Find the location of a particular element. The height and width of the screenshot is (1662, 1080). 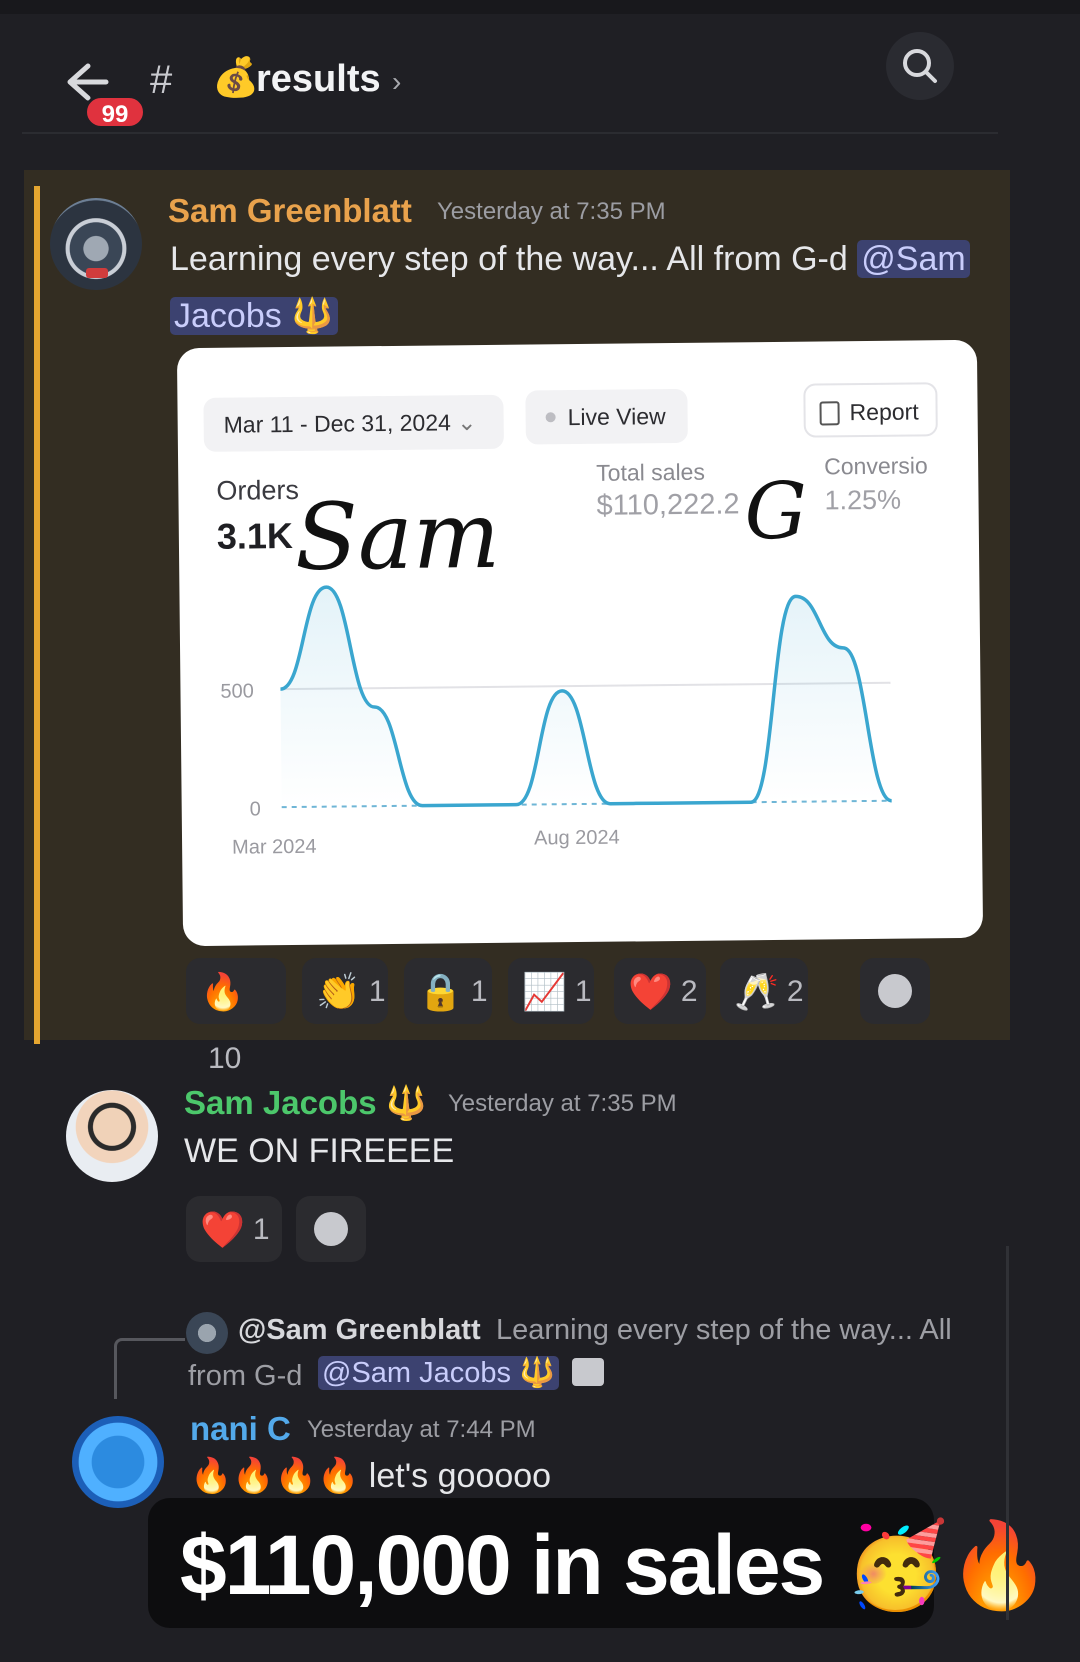

reaction-chip: ❤️ 1 is located at coordinates (234, 1229).